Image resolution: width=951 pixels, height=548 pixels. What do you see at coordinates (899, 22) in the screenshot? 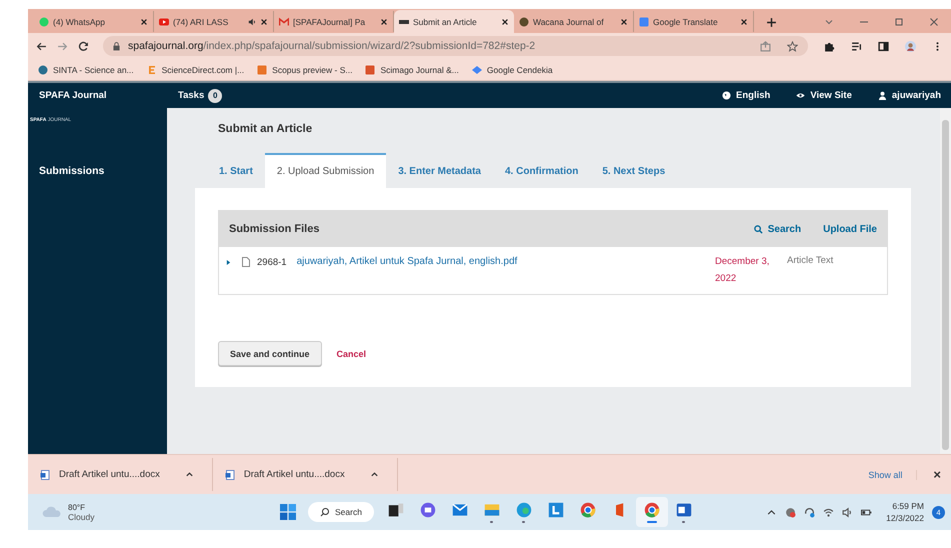
I see `restore-icon` at bounding box center [899, 22].